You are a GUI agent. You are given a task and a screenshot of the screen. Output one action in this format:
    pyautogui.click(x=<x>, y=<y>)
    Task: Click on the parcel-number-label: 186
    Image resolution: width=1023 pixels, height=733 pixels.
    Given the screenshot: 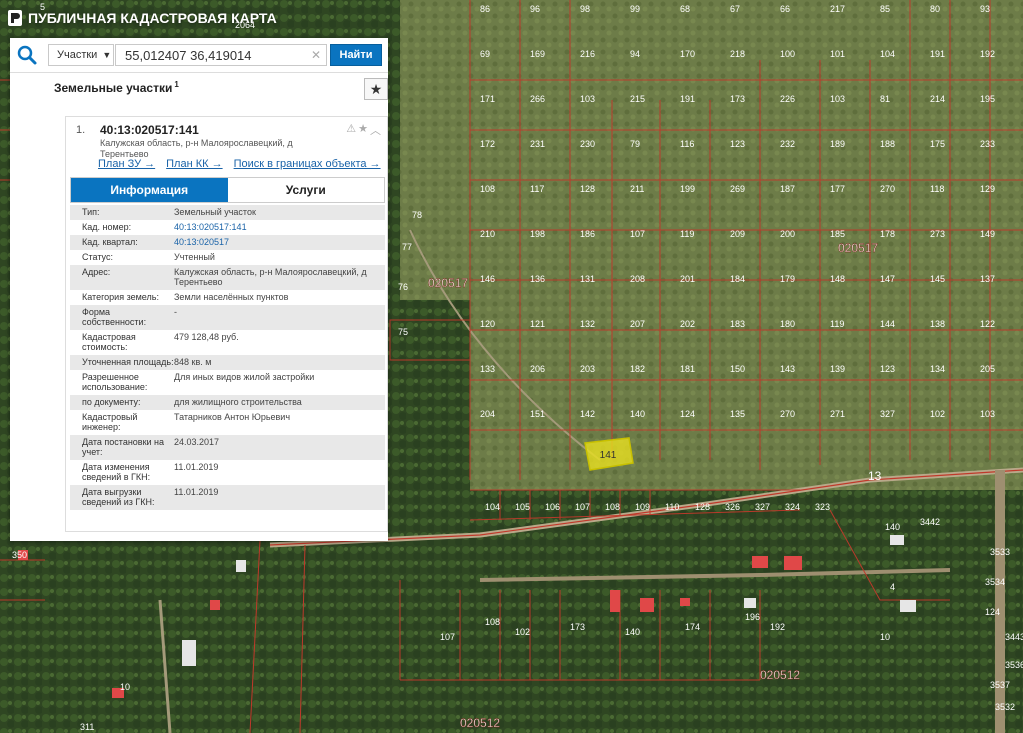 What is the action you would take?
    pyautogui.click(x=587, y=234)
    